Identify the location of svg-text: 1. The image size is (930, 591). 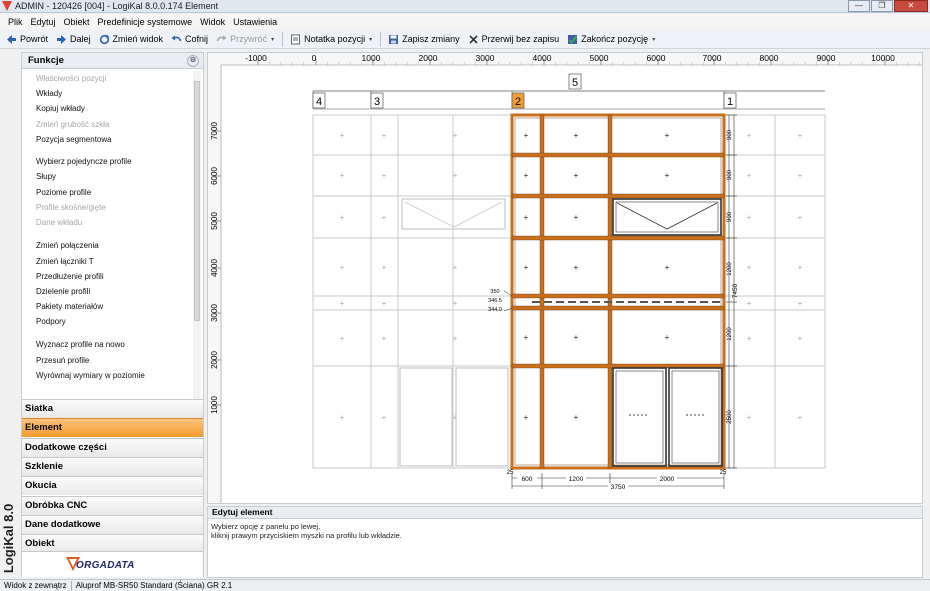
(730, 102).